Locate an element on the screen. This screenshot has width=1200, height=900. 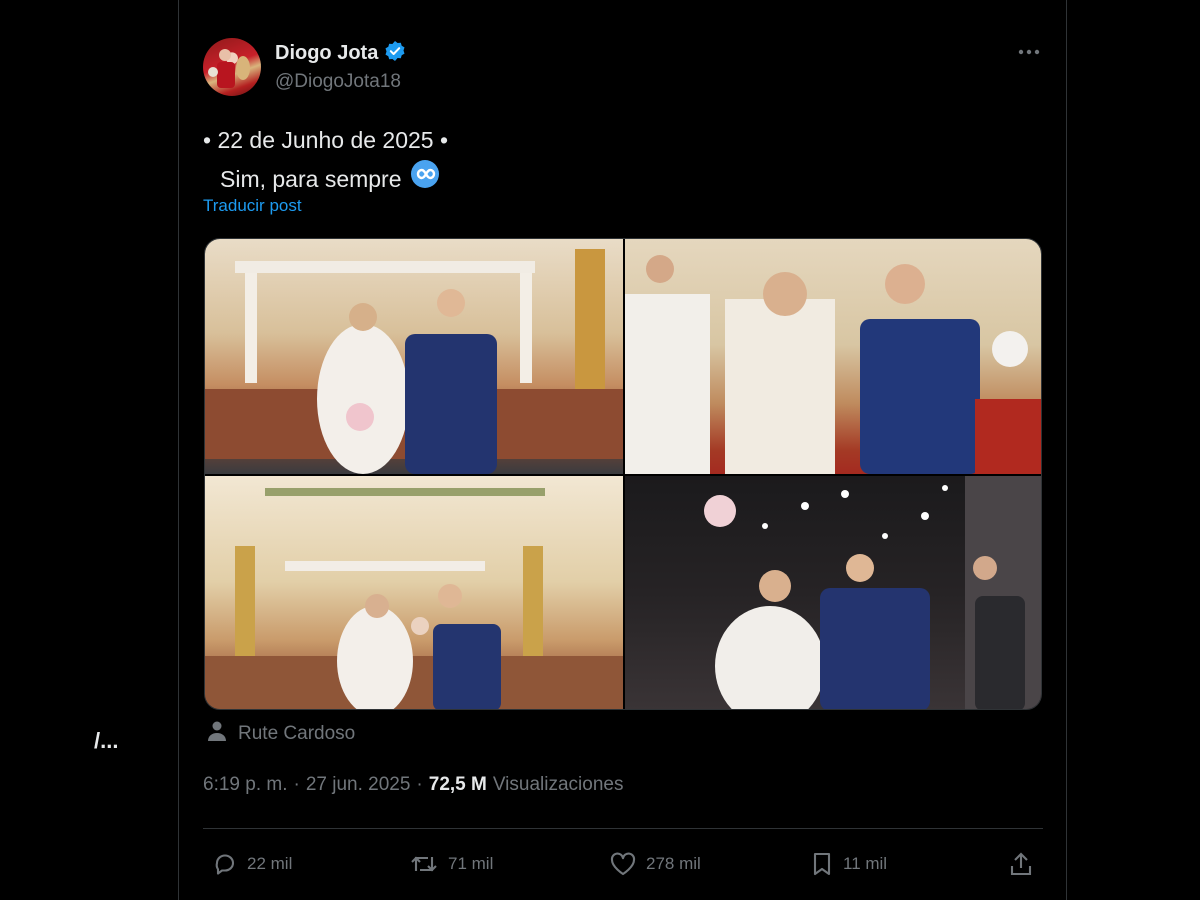
share-icon is located at coordinates (1021, 864).